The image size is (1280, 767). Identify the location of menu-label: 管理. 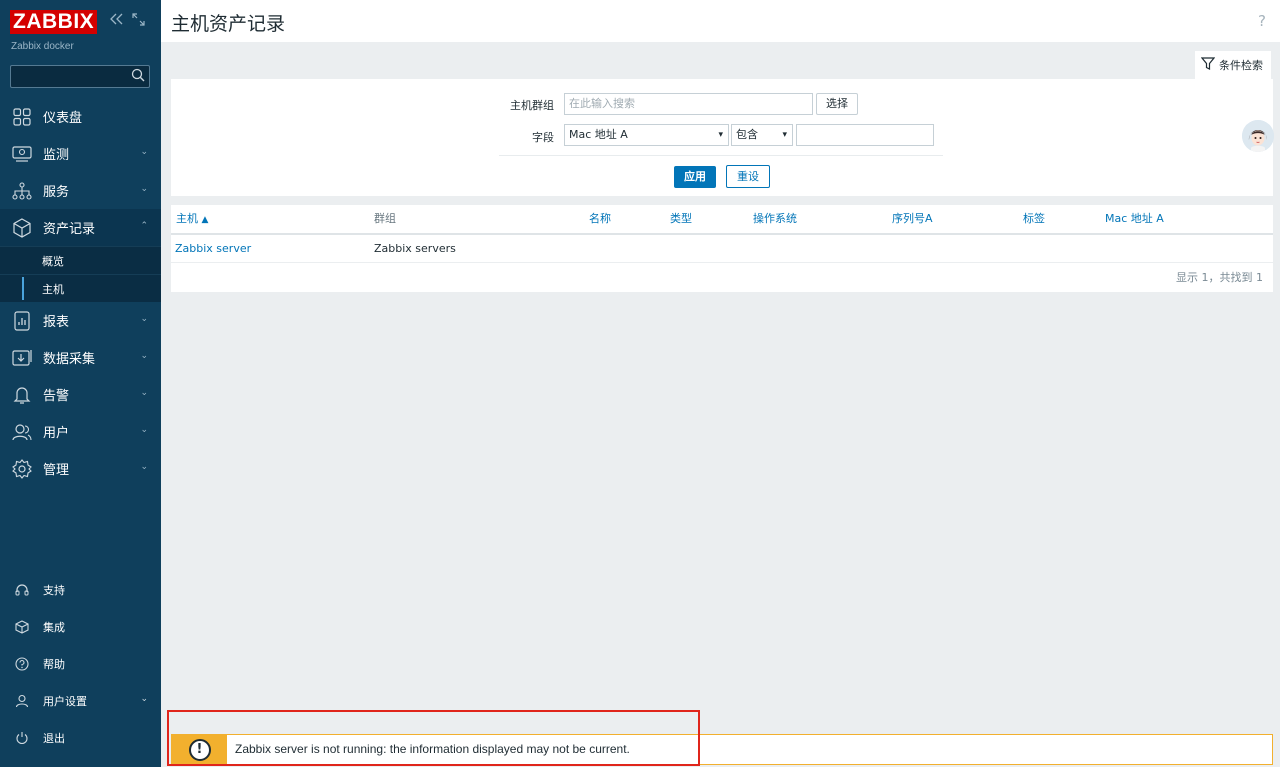
(56, 470).